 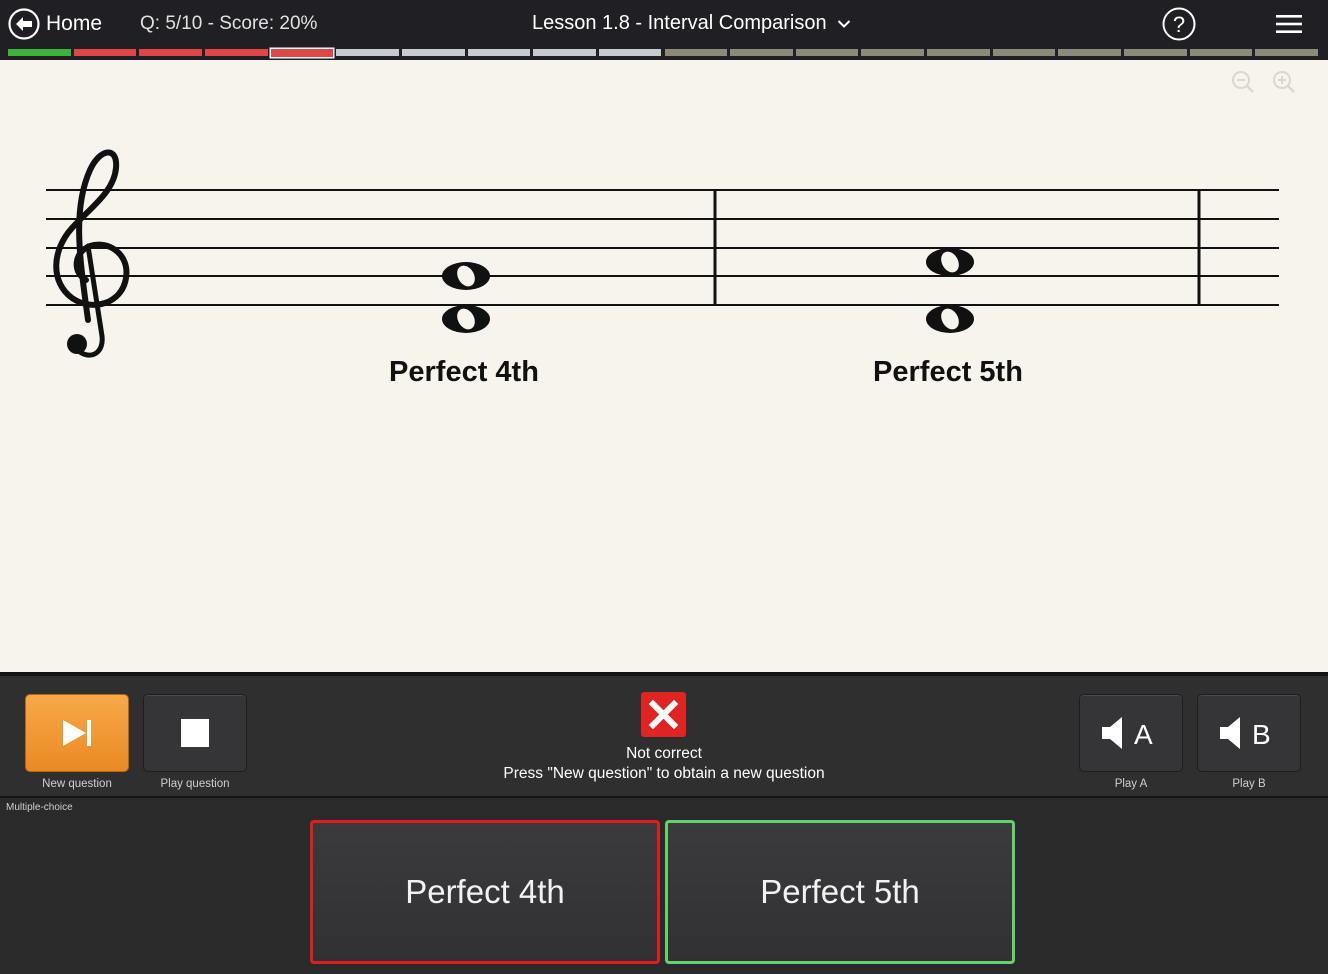 I want to click on help-icon: ?, so click(x=1179, y=24).